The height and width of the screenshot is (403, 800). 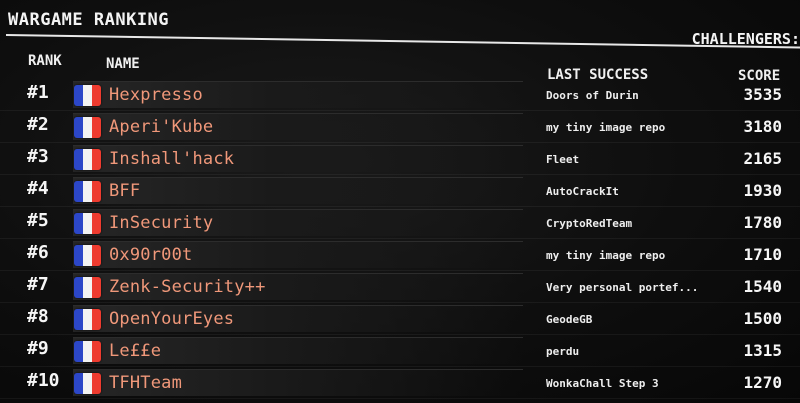 I want to click on last-success-cell: Doors of Durin, so click(x=592, y=95).